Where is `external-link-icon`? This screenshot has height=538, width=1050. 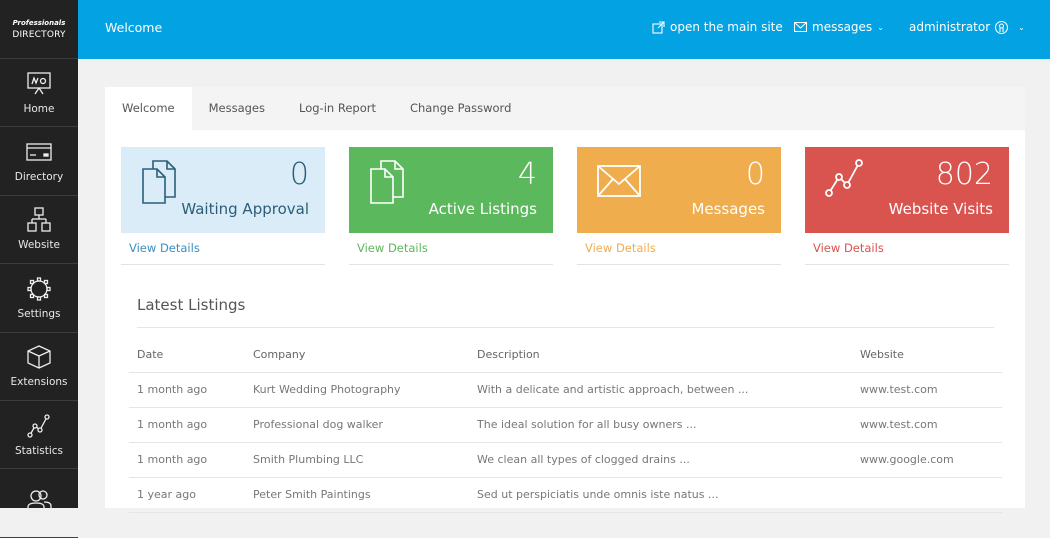 external-link-icon is located at coordinates (658, 27).